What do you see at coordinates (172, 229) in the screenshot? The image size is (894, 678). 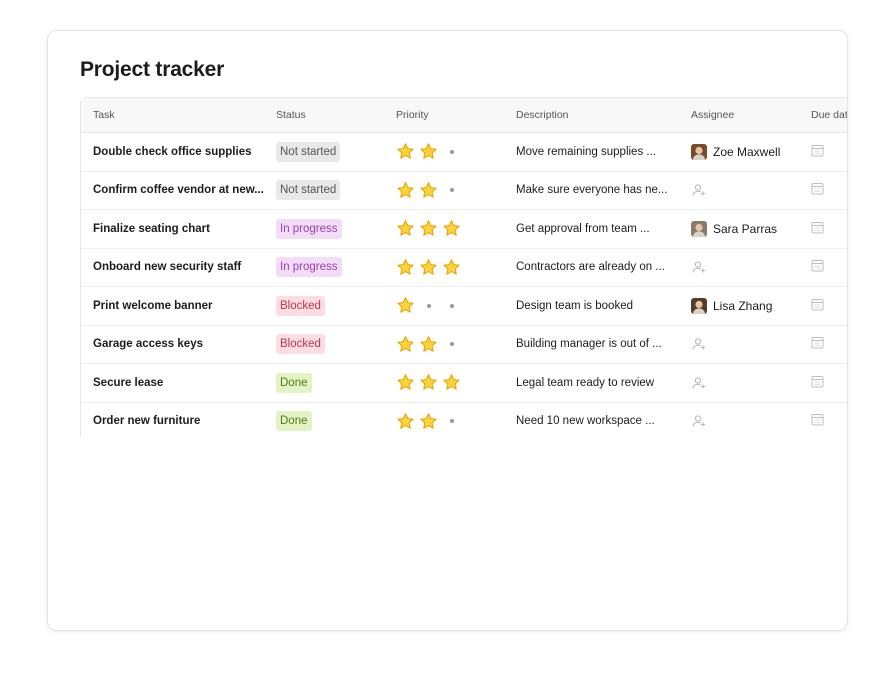 I see `cell-task: Finalize seating chart` at bounding box center [172, 229].